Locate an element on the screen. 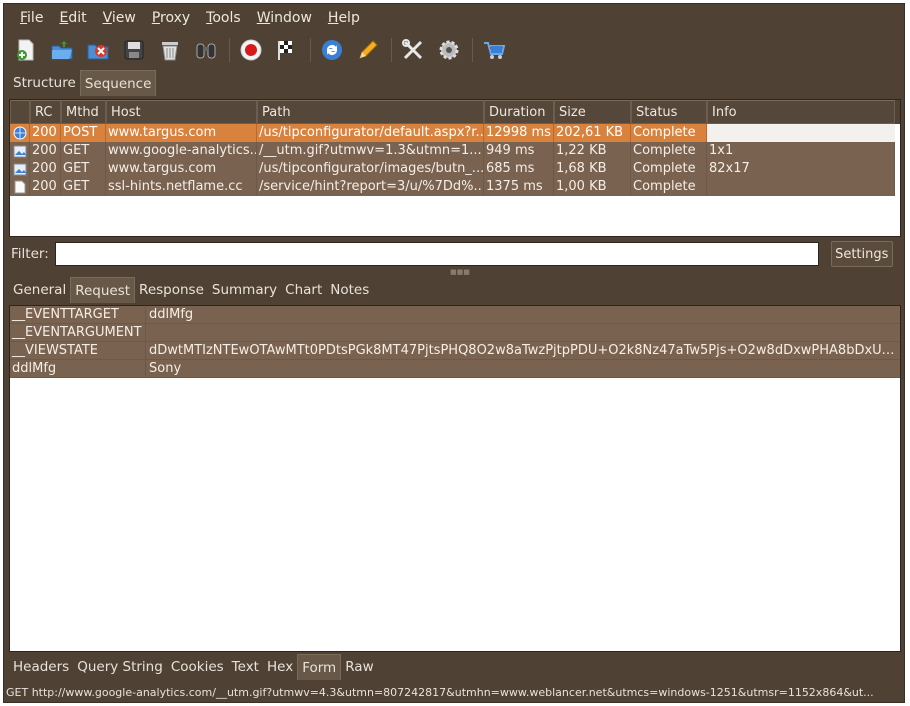 The image size is (910, 706). column-header-rc: RC is located at coordinates (45, 112).